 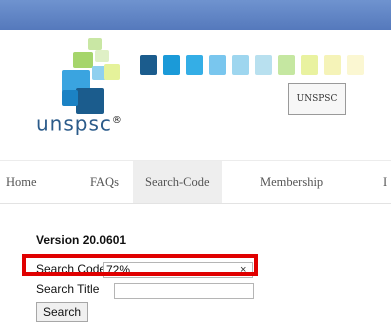 I want to click on search-button: Search, so click(x=62, y=312).